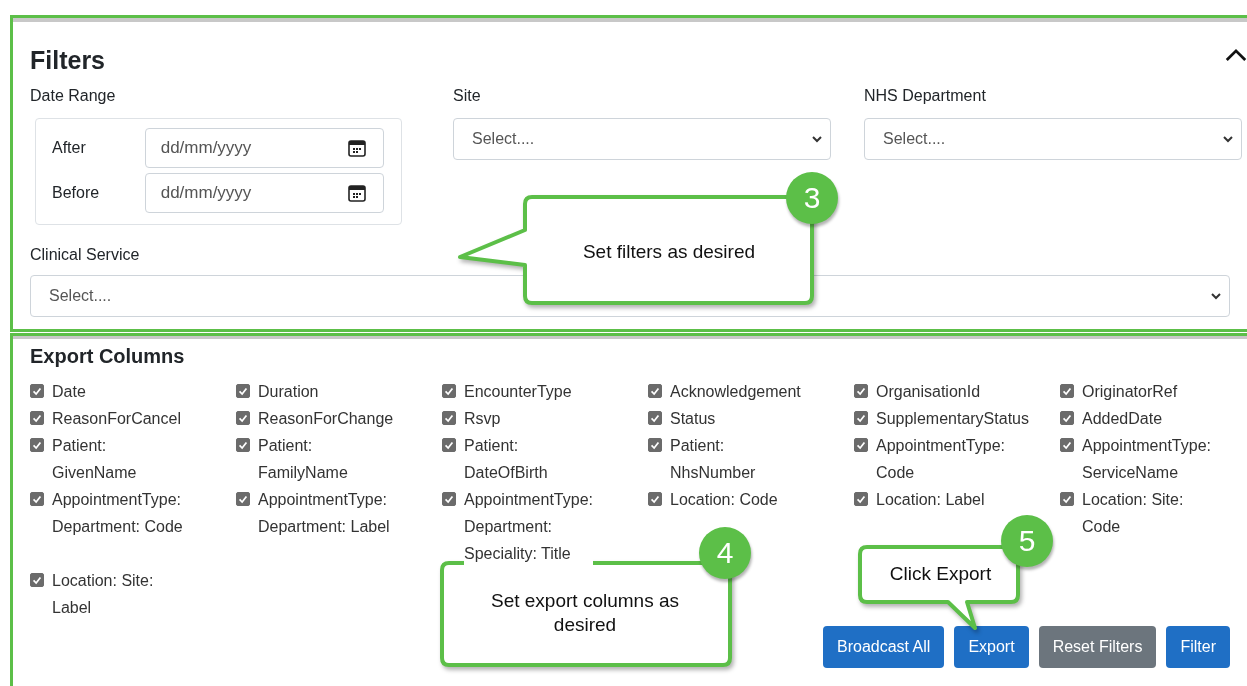 The width and height of the screenshot is (1247, 686). What do you see at coordinates (467, 96) in the screenshot?
I see `field-label: Site` at bounding box center [467, 96].